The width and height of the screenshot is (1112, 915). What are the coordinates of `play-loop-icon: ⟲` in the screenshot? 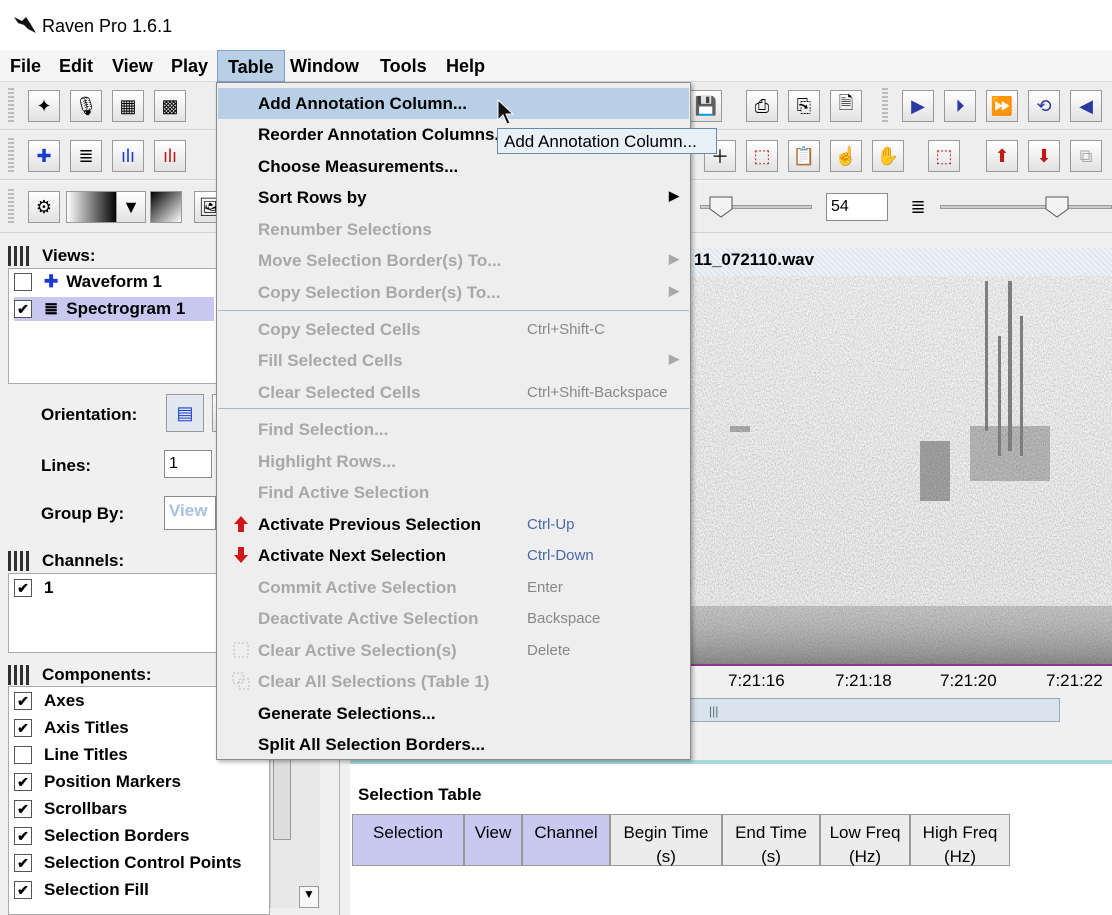 It's located at (1044, 106).